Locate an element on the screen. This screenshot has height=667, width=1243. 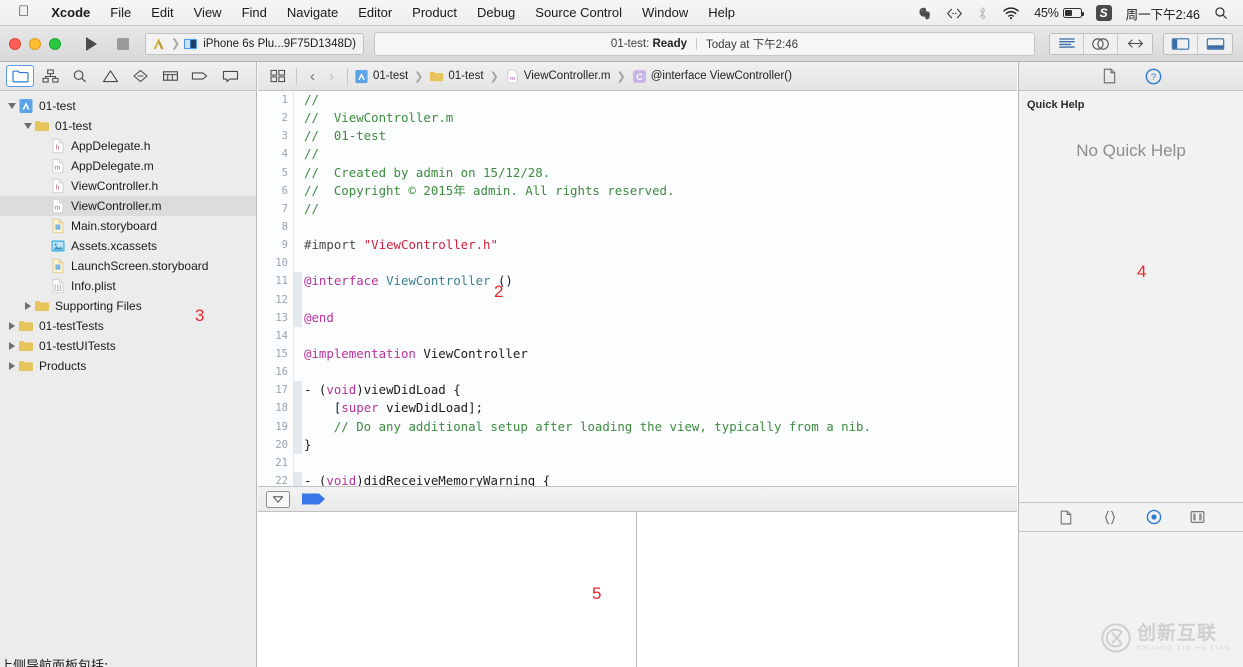
issue-navigator-tab is located at coordinates (110, 76).